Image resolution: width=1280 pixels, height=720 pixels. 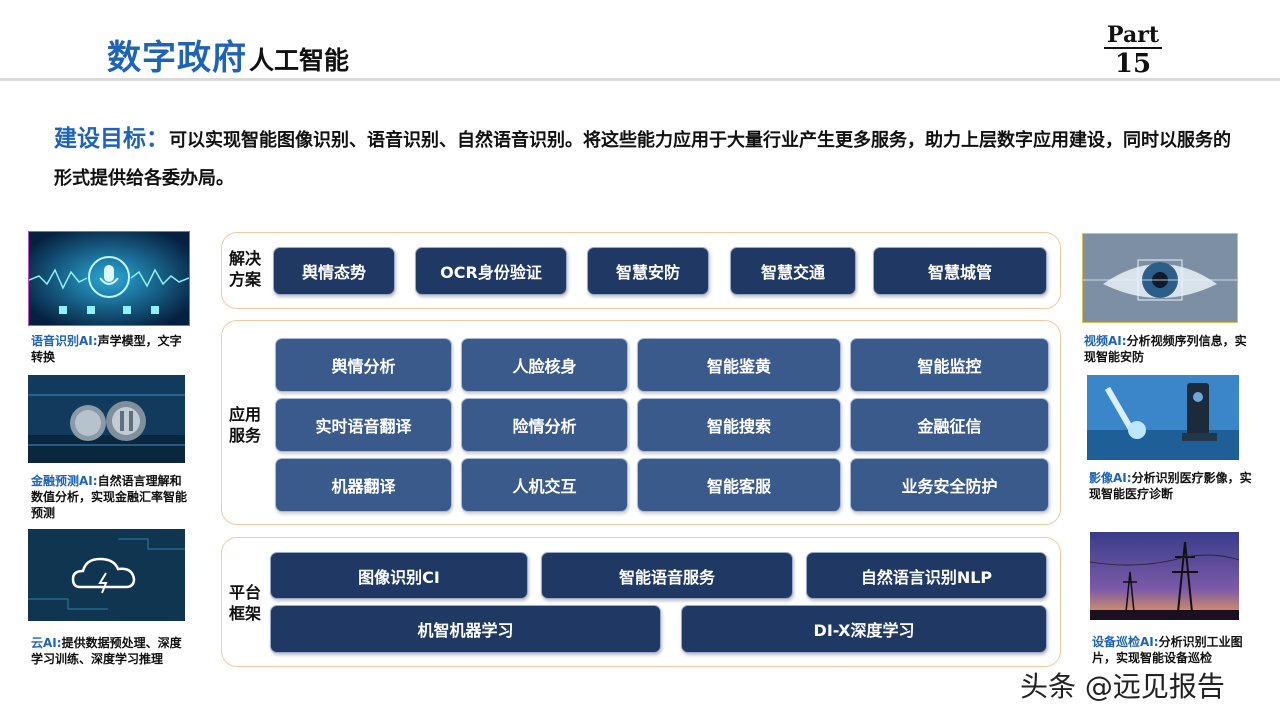 I want to click on inspection-ai-caption: 设备巡检AI:分析识别工业图片，实现智能设备巡检, so click(x=1167, y=650).